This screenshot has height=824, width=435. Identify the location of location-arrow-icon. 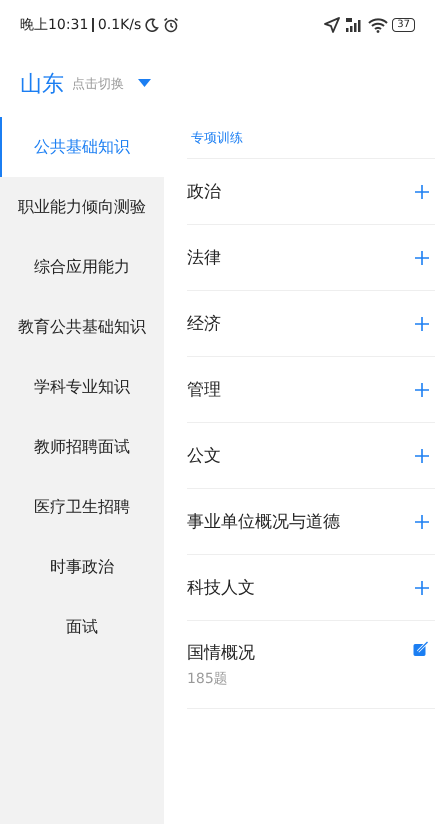
(332, 25).